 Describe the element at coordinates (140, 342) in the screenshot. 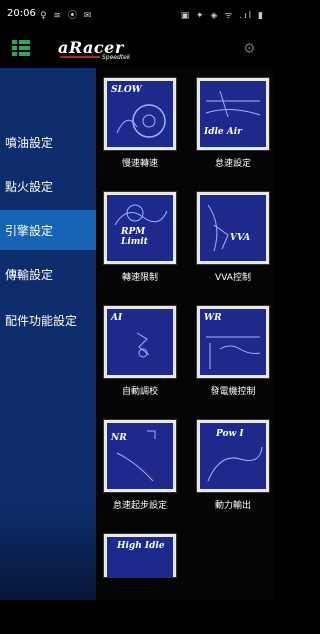

I see `tile-card: AI` at that location.